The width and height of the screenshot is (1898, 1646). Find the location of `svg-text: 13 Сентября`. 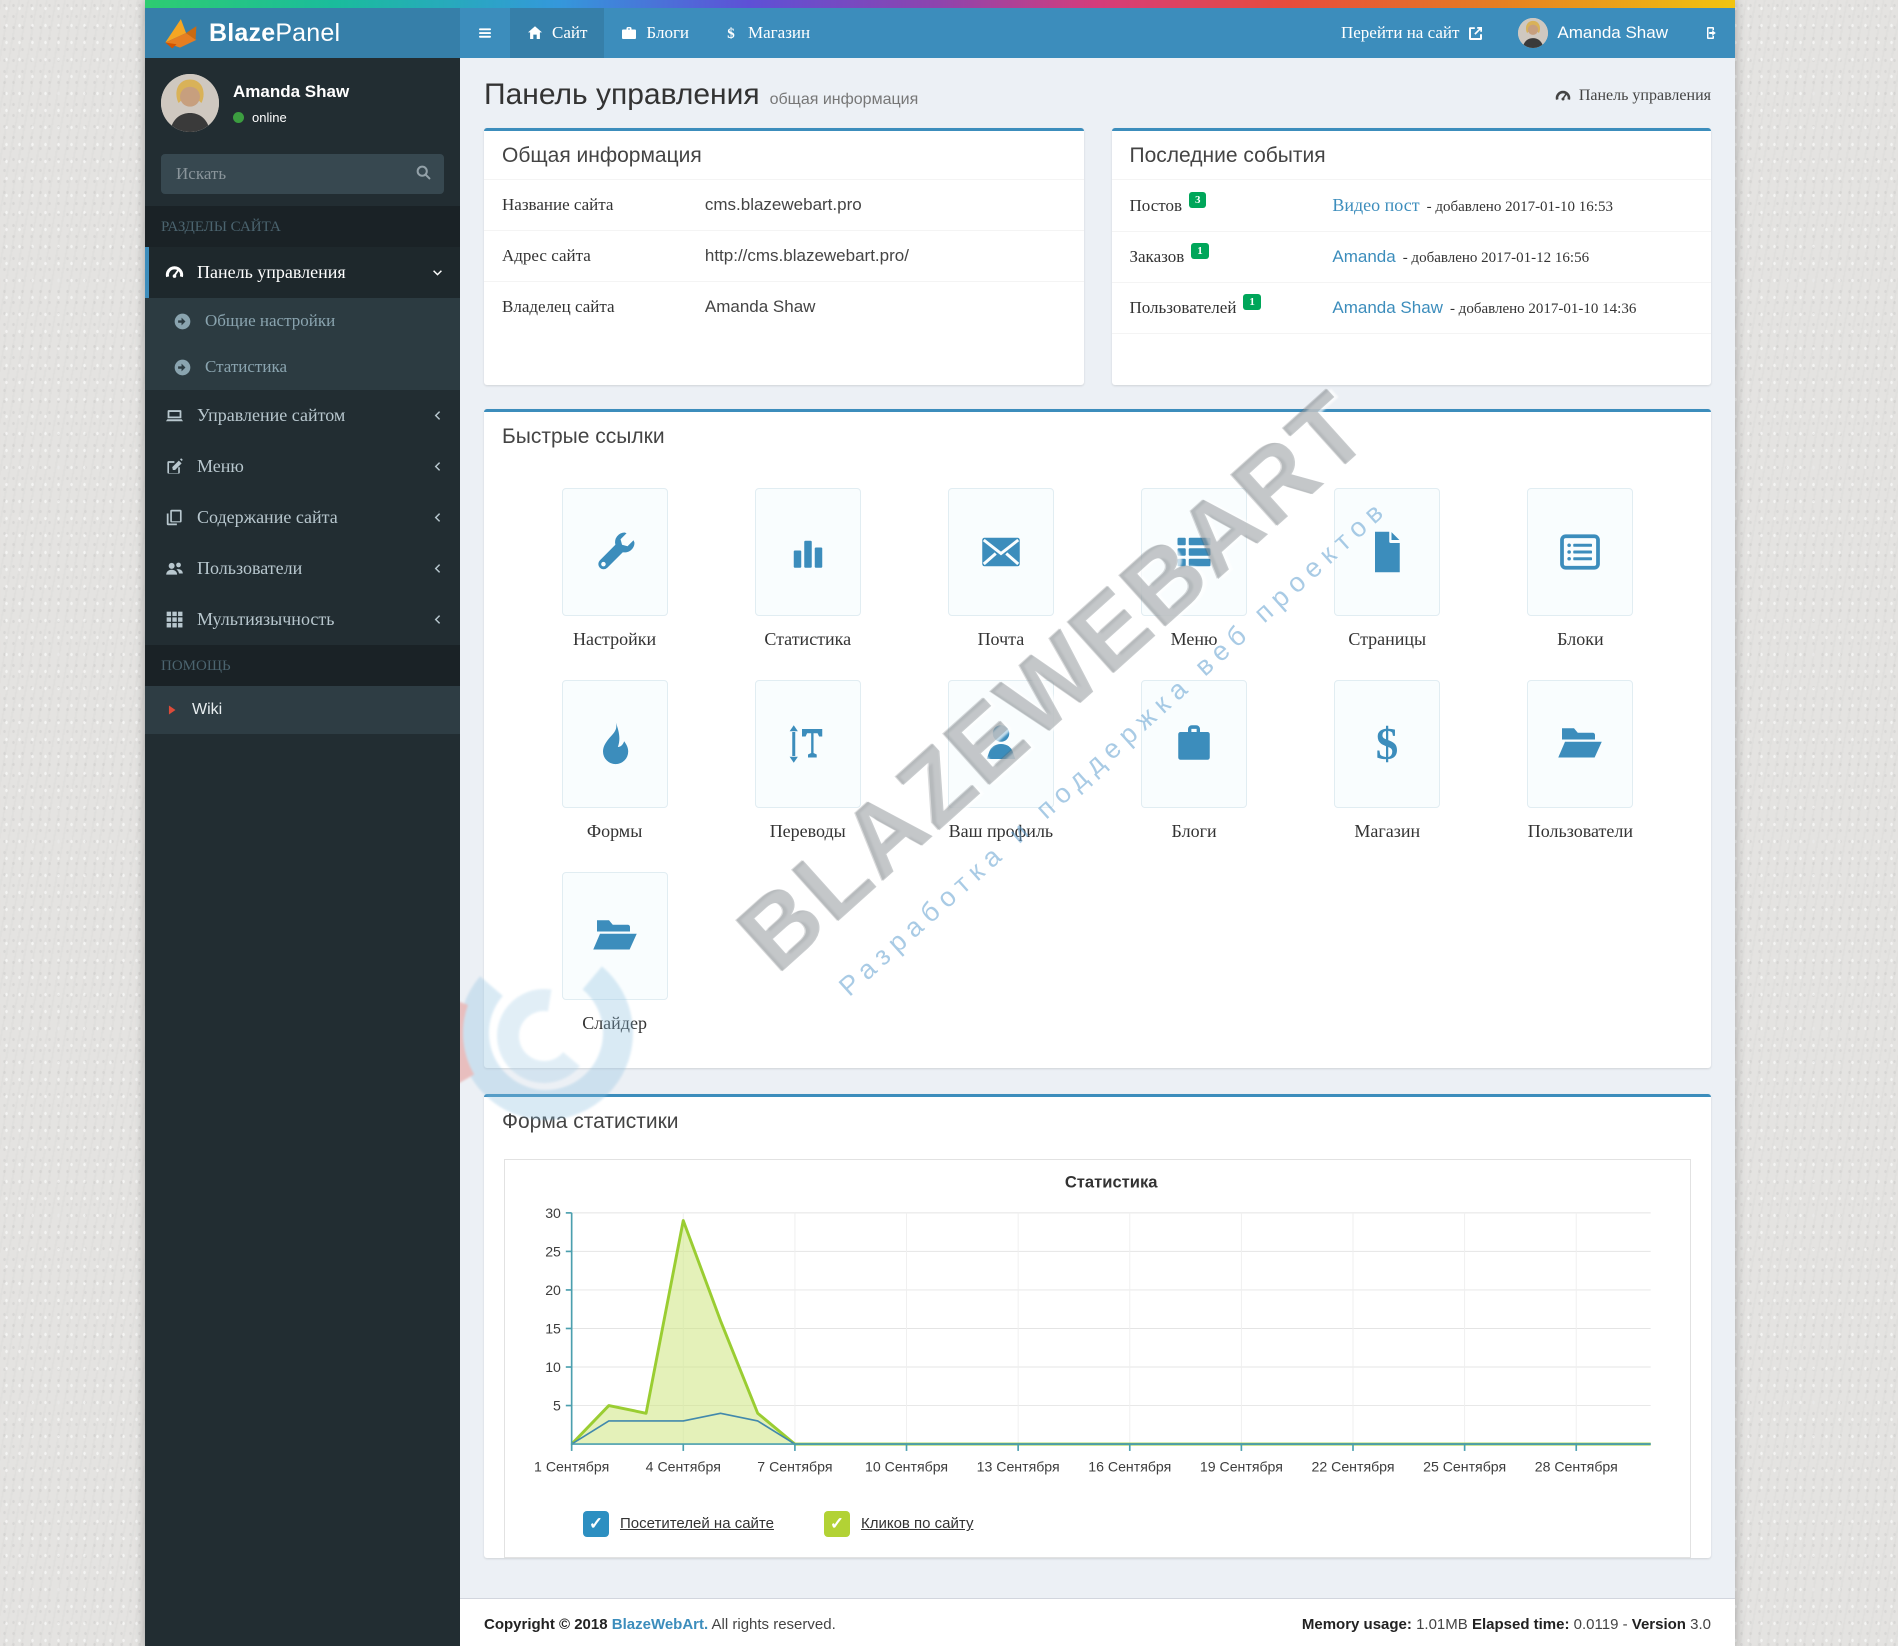

svg-text: 13 Сентября is located at coordinates (1018, 1466).